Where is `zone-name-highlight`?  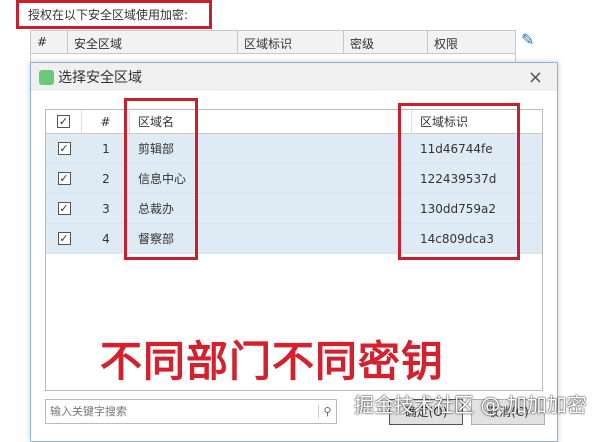 zone-name-highlight is located at coordinates (161, 179).